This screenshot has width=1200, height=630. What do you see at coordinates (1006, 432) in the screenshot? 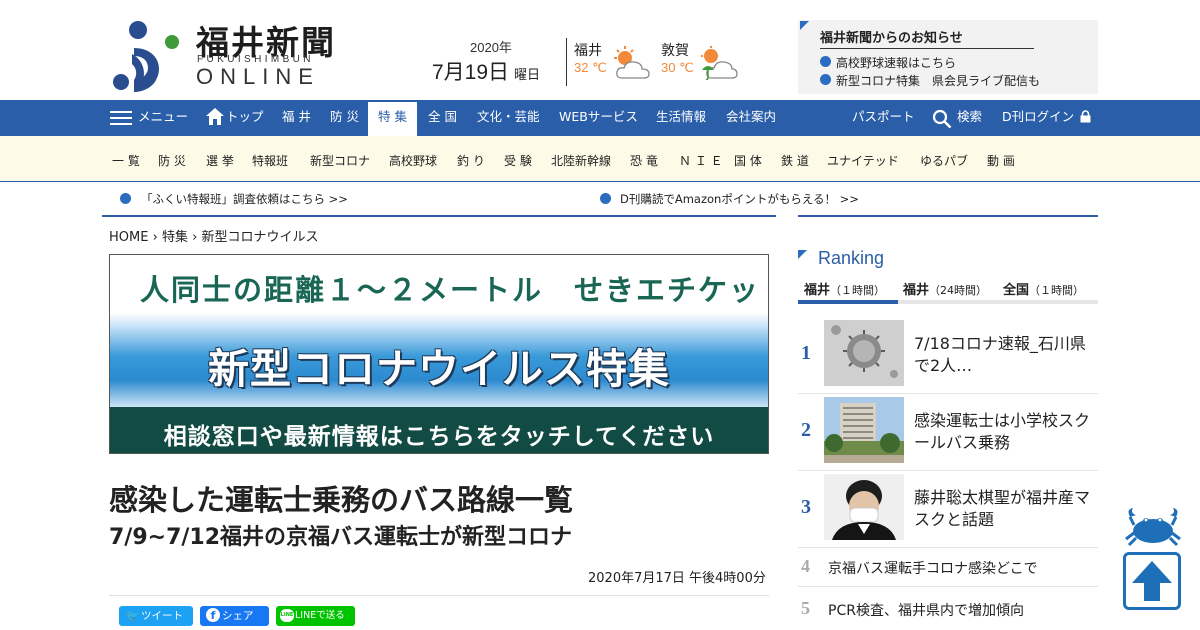
I see `rank-title: 感染運転士は小学校スクールバス乗務` at bounding box center [1006, 432].